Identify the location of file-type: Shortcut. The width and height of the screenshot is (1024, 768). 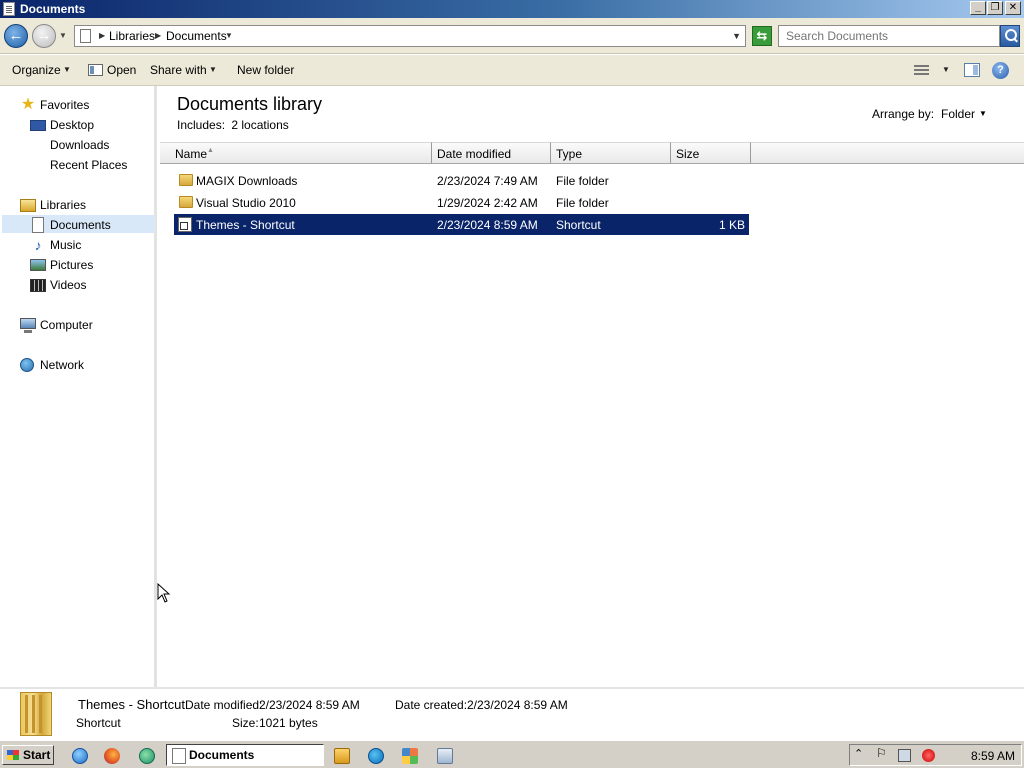
(578, 225).